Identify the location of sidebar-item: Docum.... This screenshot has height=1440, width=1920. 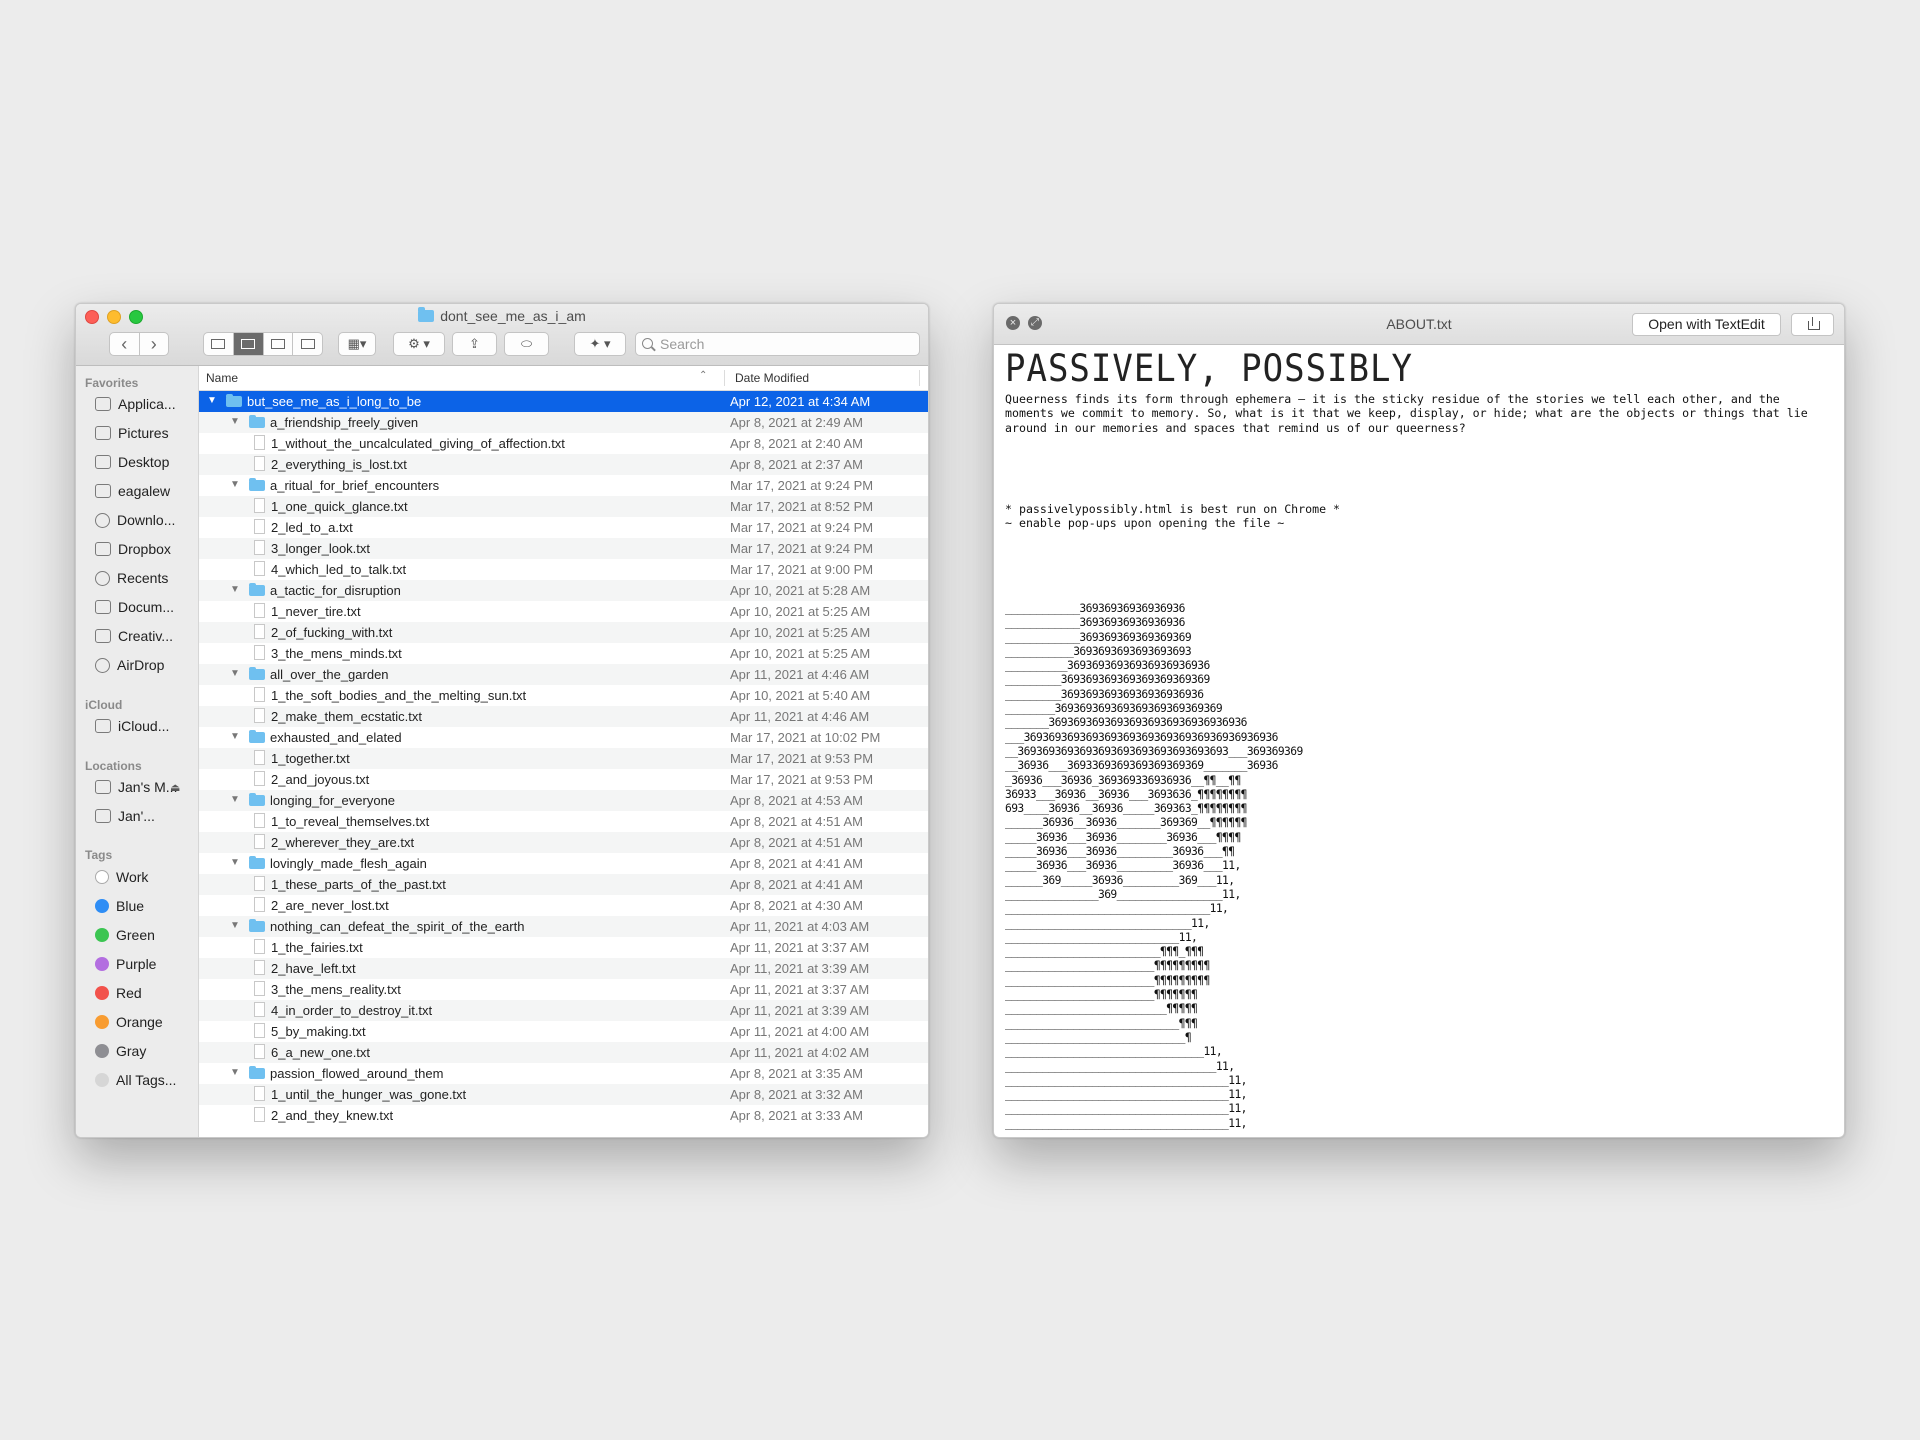
(134, 607).